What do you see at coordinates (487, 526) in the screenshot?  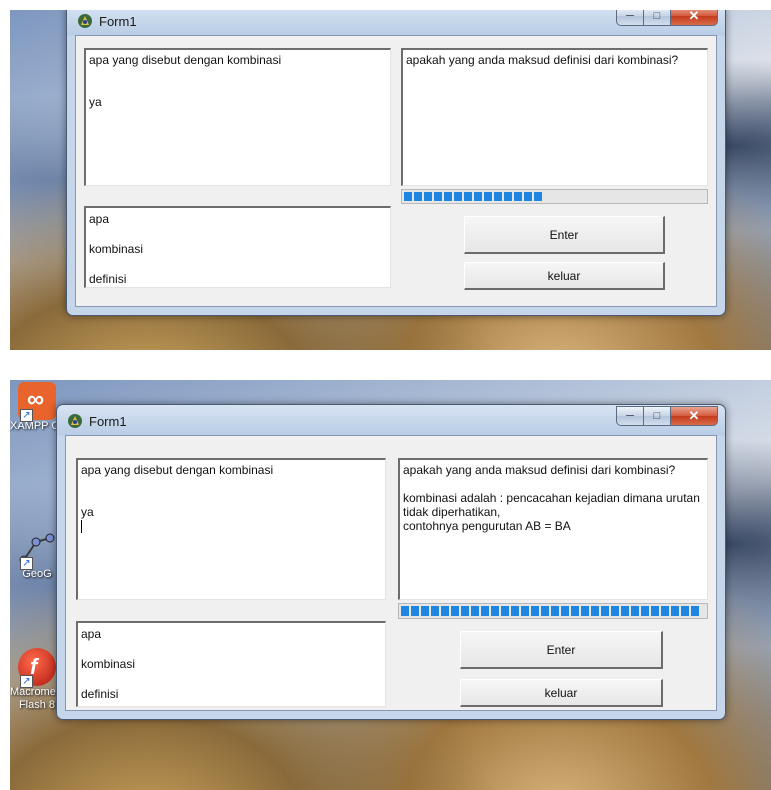 I see `response-line: contohnya pengurutan AB = BA` at bounding box center [487, 526].